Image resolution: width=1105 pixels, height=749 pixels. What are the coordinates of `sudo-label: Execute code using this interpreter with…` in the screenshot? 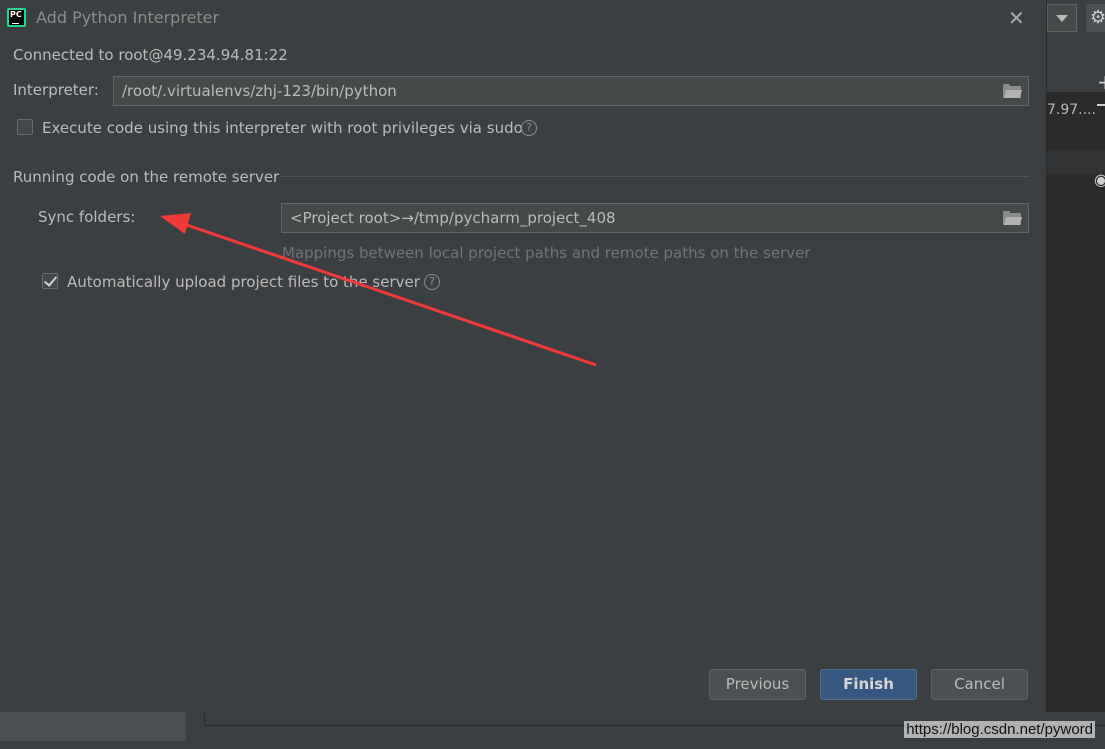 It's located at (282, 128).